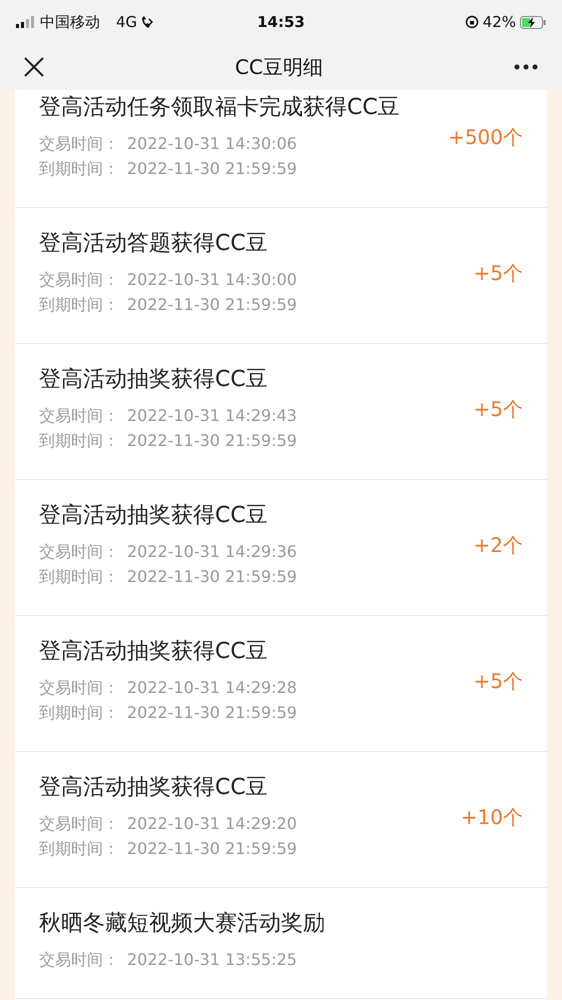 The width and height of the screenshot is (562, 1000). What do you see at coordinates (212, 960) in the screenshot?
I see `trade-time: 2022-10-31 13:55:25` at bounding box center [212, 960].